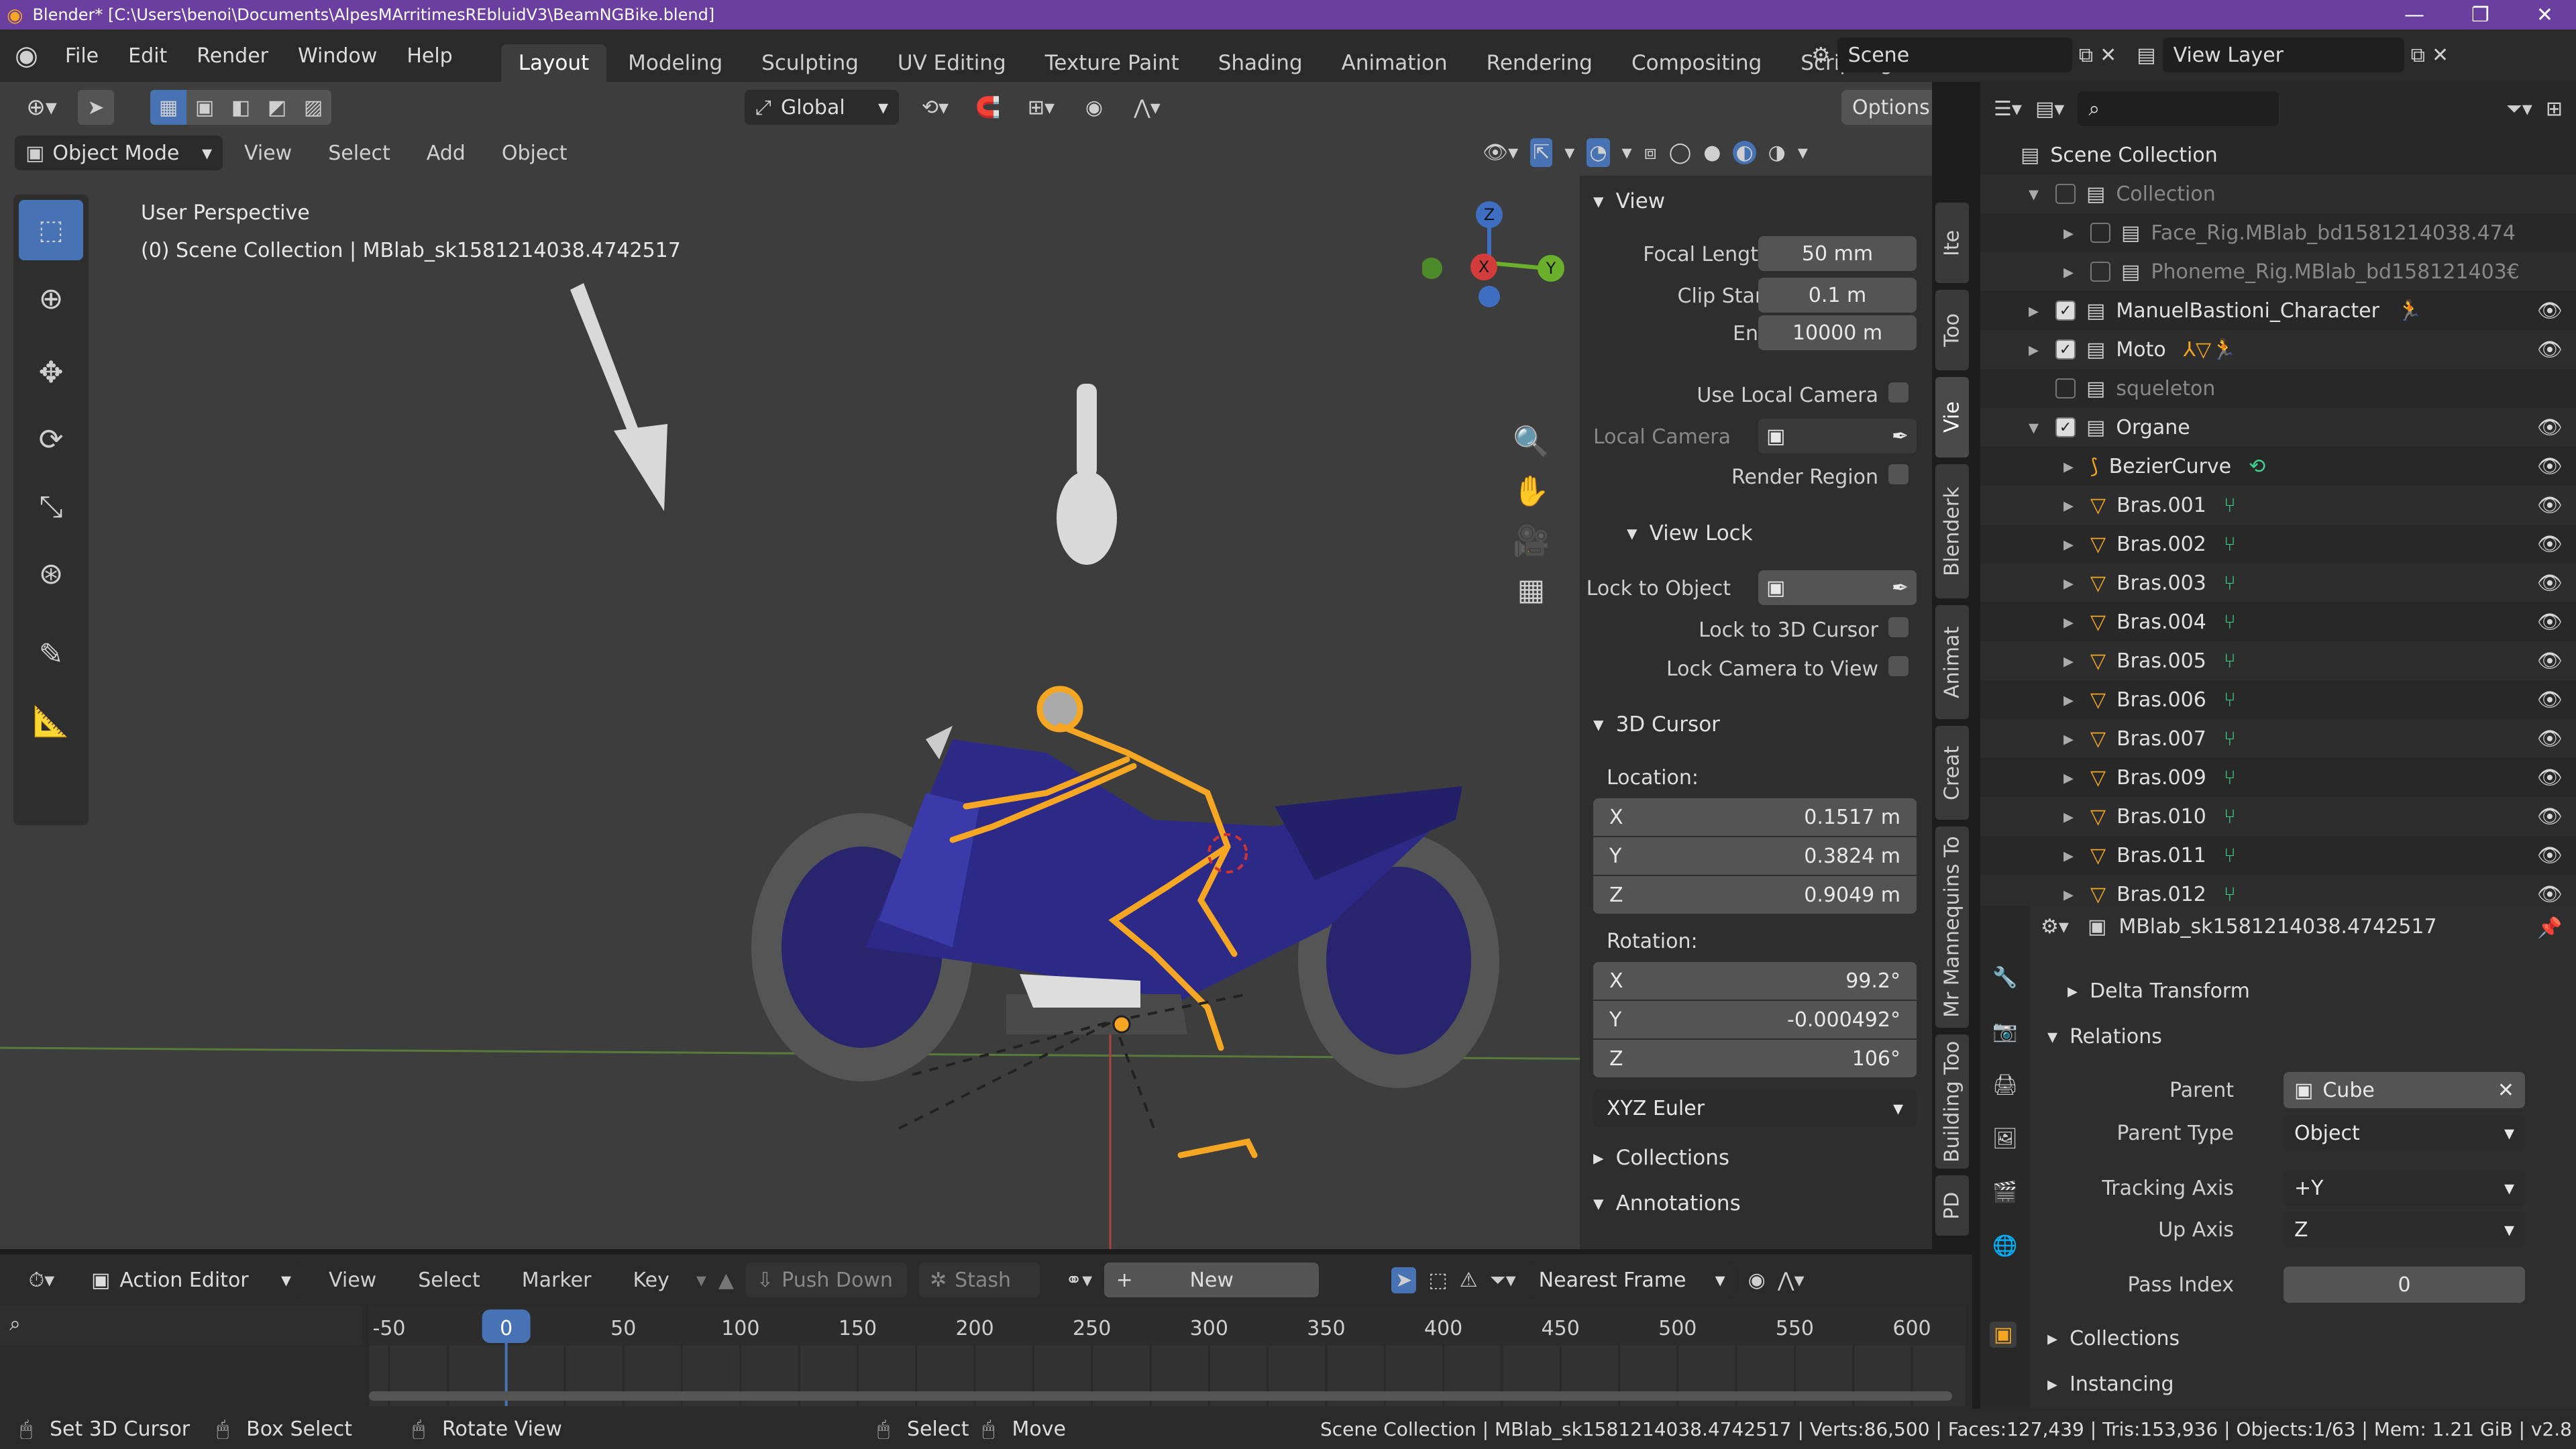  Describe the element at coordinates (337, 56) in the screenshot. I see `menu-window: Window` at that location.